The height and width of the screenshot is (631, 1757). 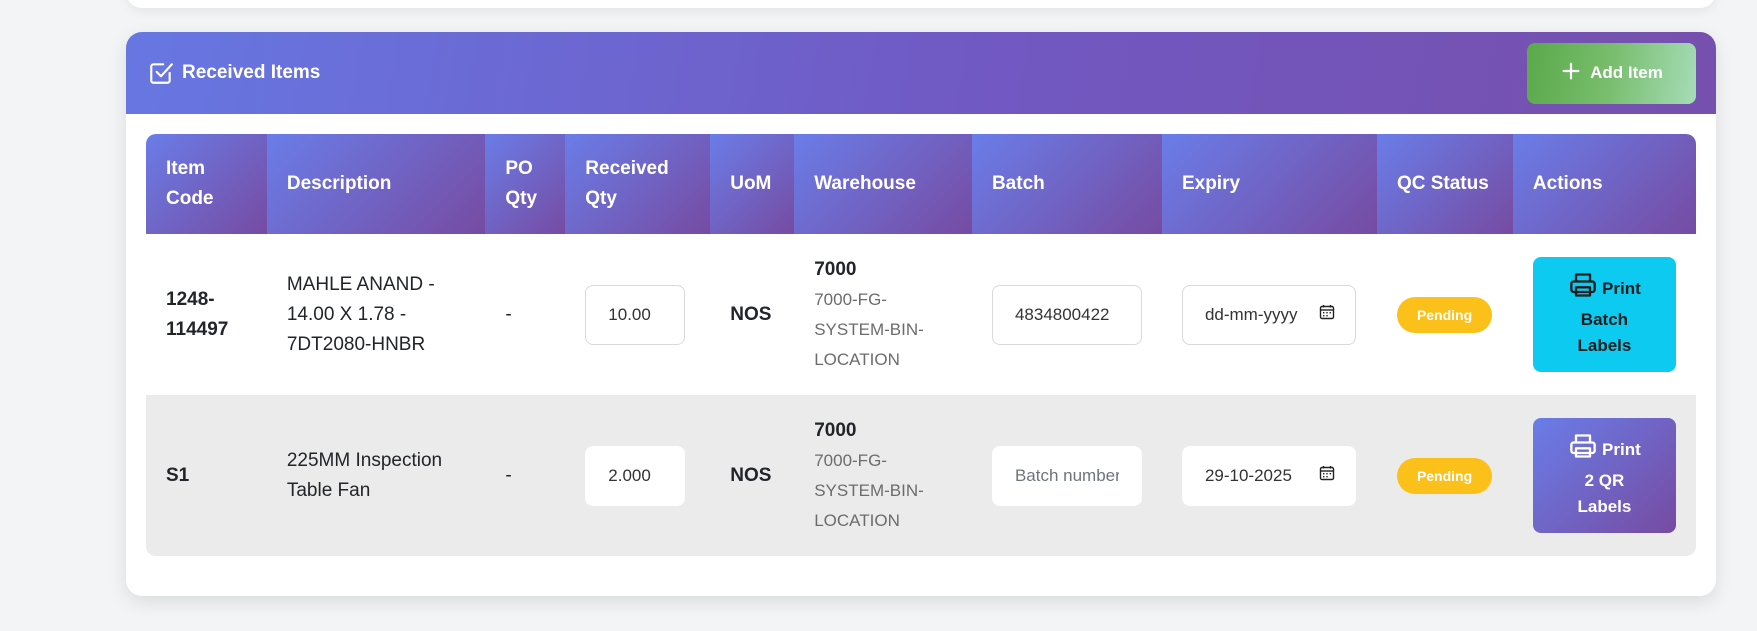 I want to click on plus-icon, so click(x=1571, y=73).